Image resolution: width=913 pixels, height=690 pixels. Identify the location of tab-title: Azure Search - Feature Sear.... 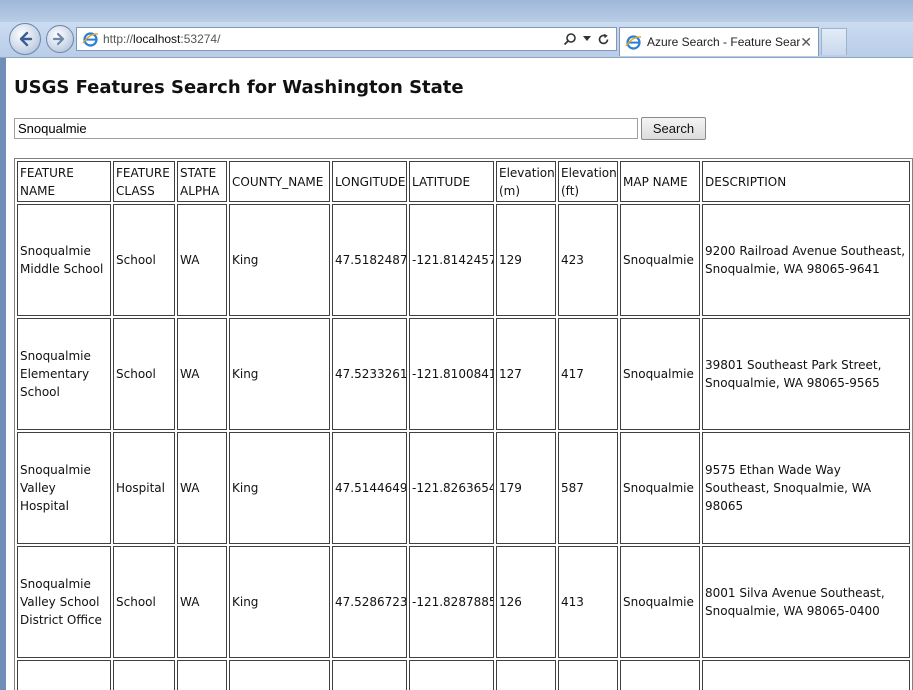
(724, 42).